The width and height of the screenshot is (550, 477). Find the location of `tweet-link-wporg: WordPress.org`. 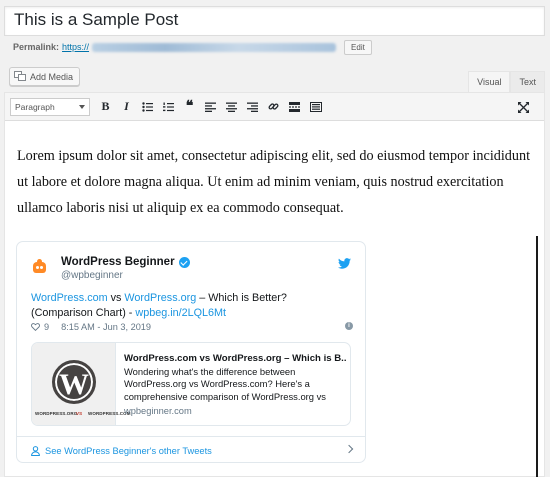

tweet-link-wporg: WordPress.org is located at coordinates (160, 298).